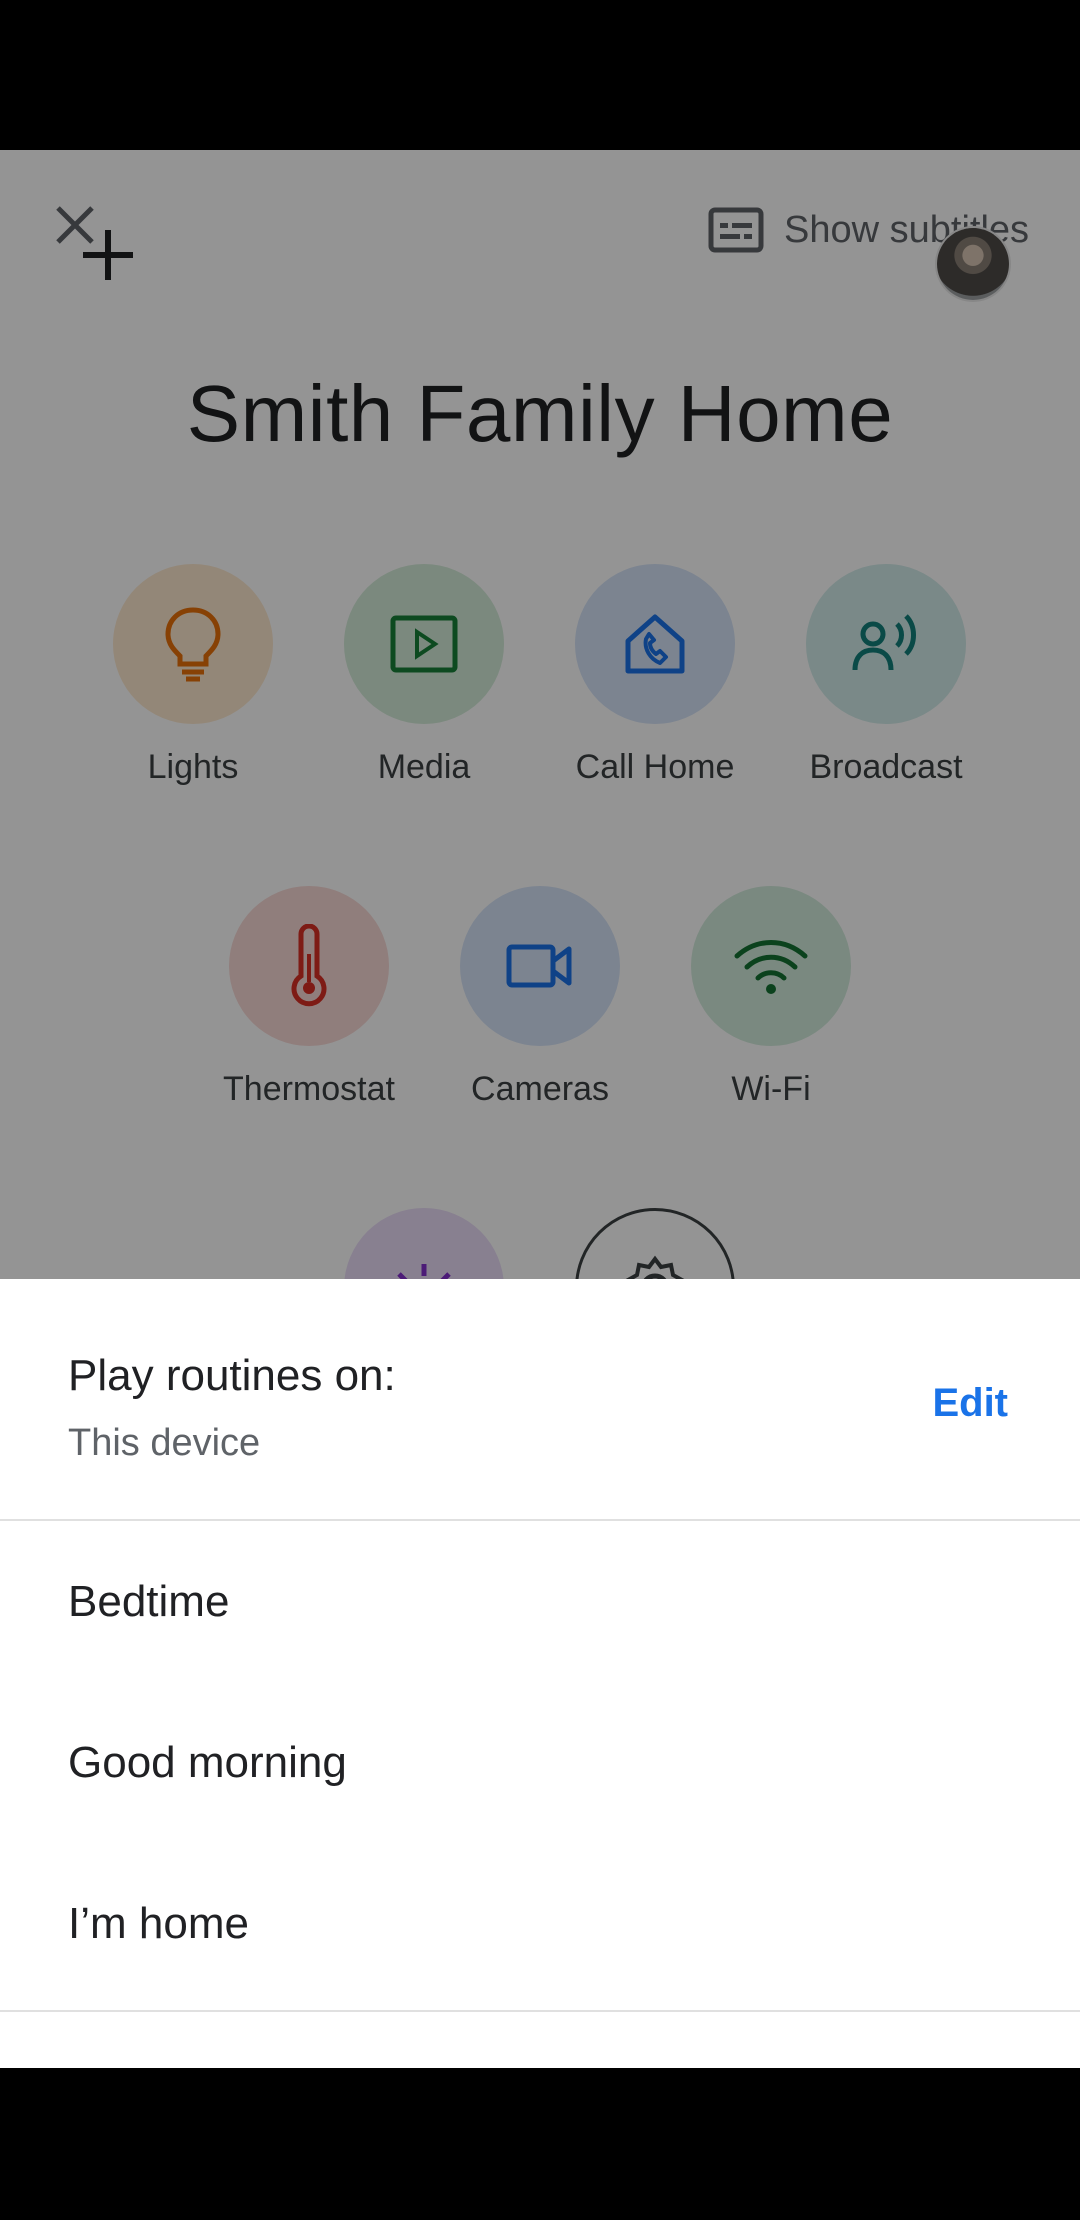 This screenshot has width=1080, height=2220. I want to click on divider, so click(540, 2011).